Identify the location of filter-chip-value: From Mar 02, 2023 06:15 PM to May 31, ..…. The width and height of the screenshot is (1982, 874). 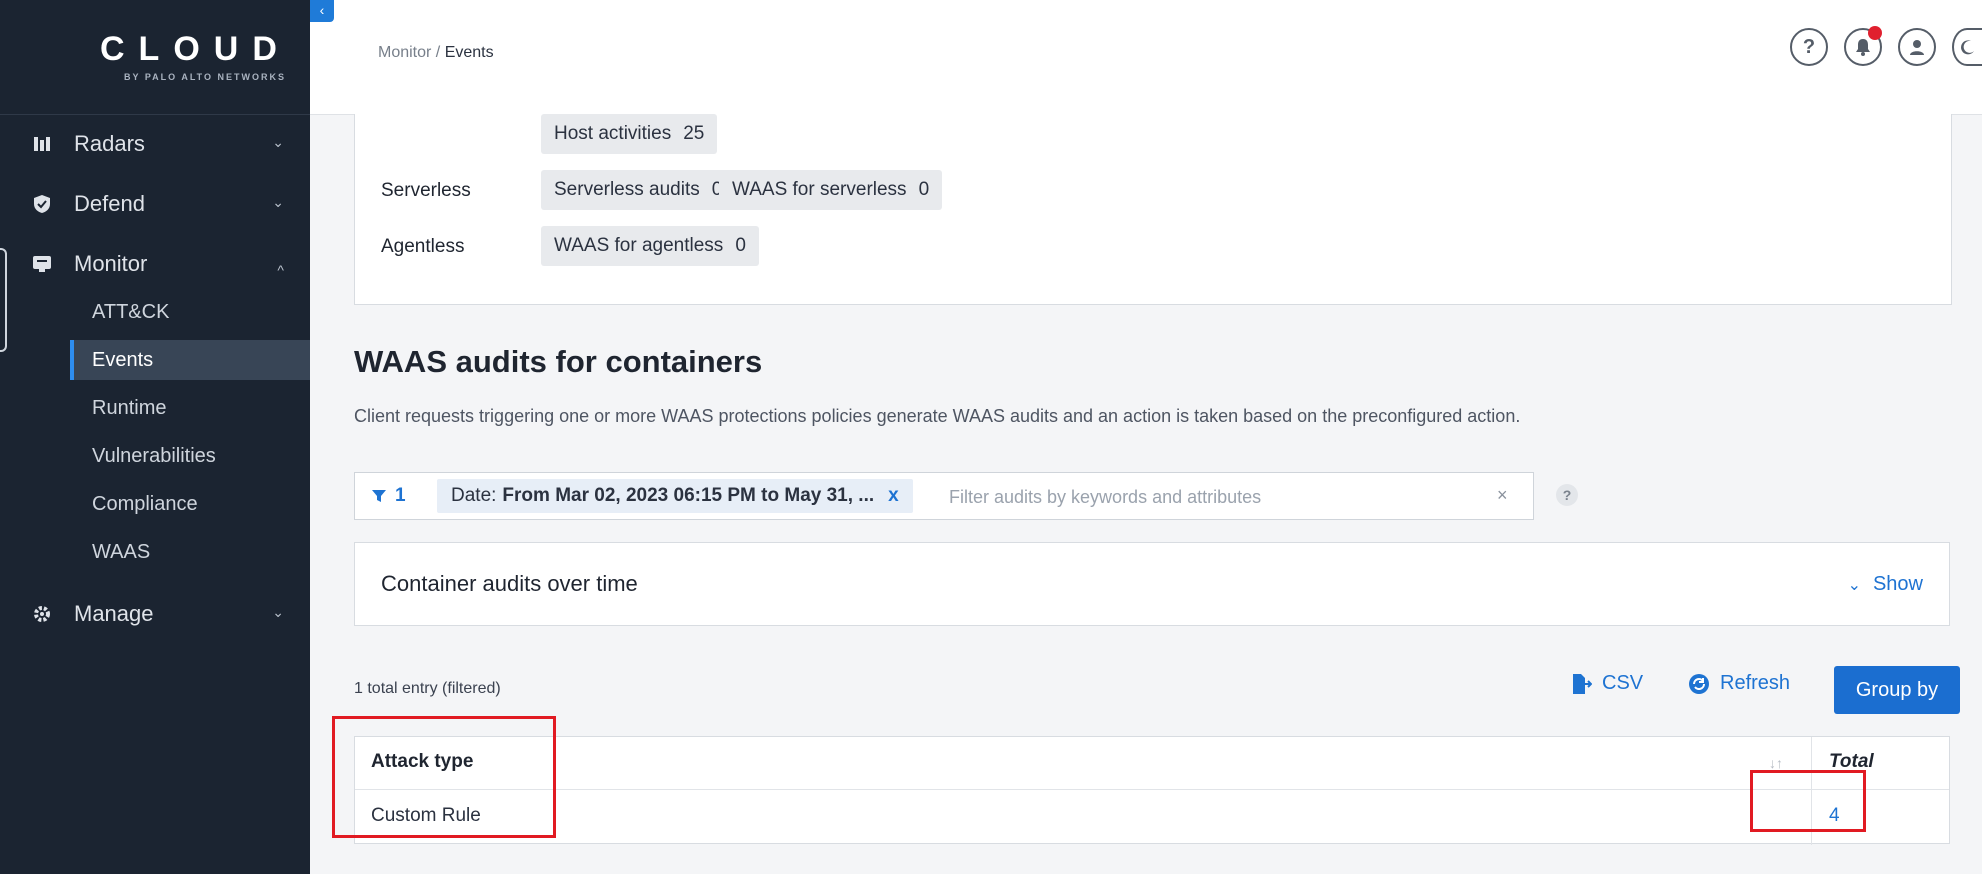
(688, 495).